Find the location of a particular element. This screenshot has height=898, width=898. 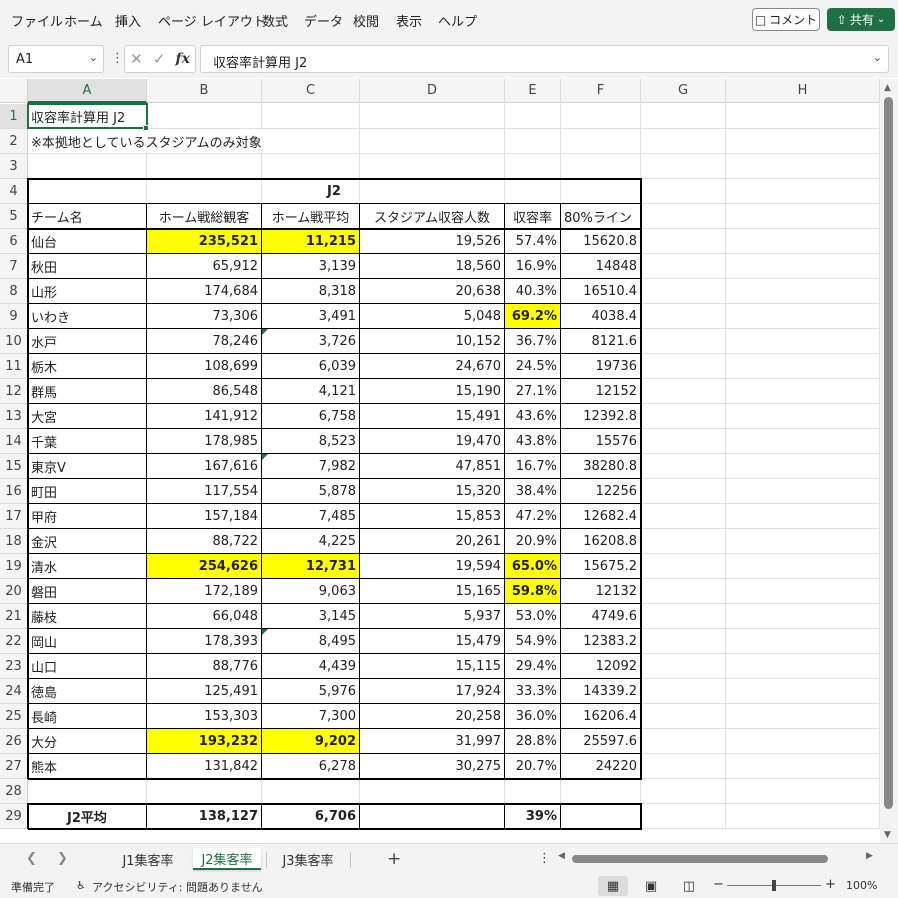

home-average-attendance: 5,976 is located at coordinates (311, 691).